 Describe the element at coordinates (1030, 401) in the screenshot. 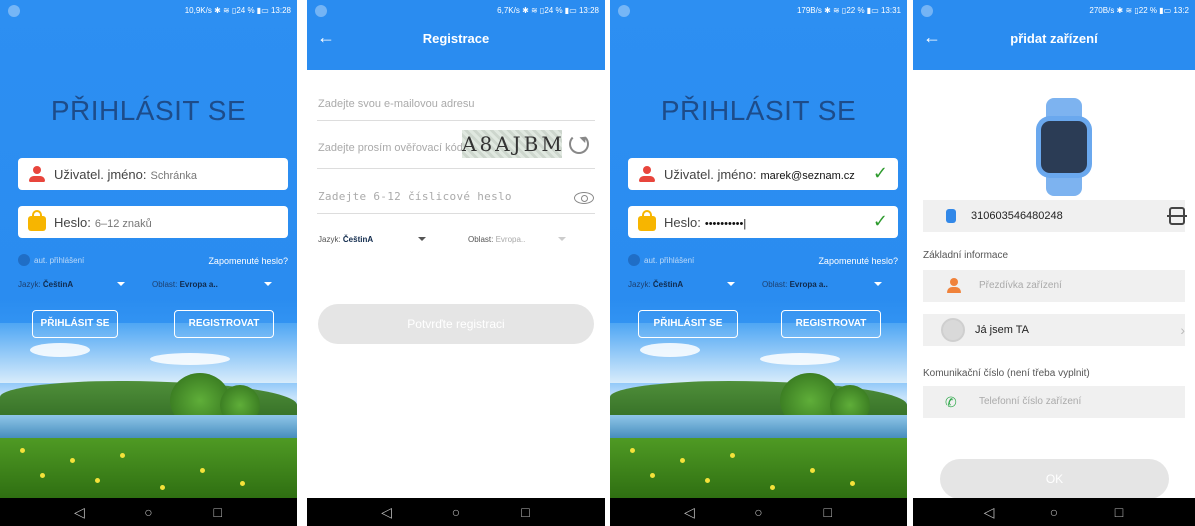

I see `phone-number-input: Telefonní číslo zařízení` at that location.